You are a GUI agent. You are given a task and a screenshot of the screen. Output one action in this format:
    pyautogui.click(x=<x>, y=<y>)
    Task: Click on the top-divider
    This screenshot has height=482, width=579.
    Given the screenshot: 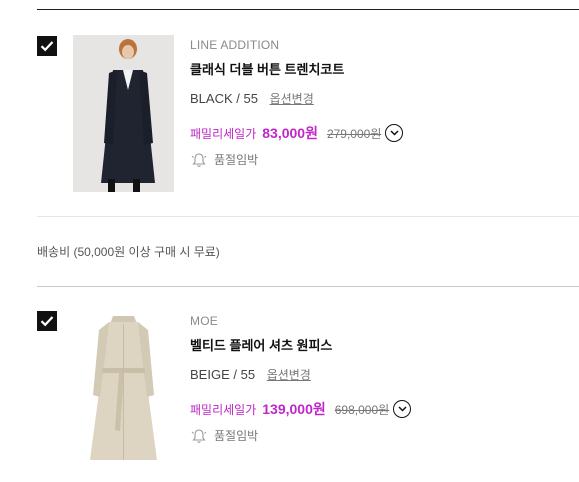 What is the action you would take?
    pyautogui.click(x=308, y=9)
    